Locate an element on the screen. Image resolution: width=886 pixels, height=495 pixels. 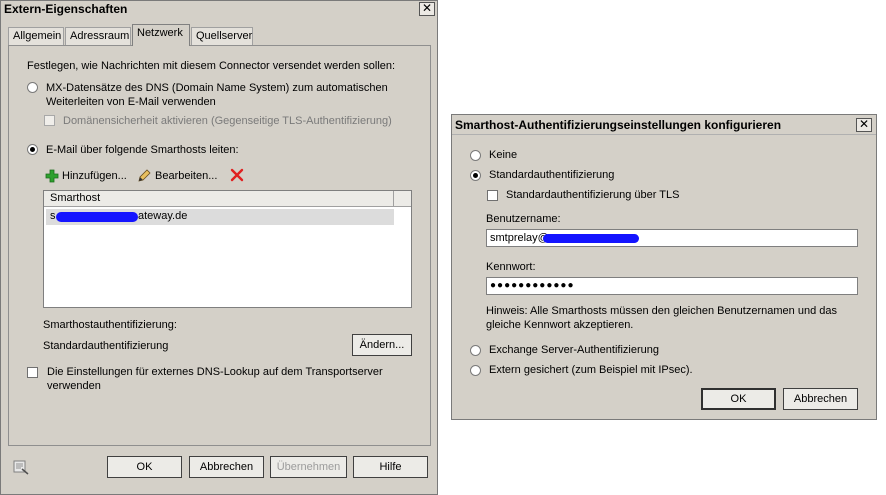
auth-dialog-close-icon: ✕ is located at coordinates (864, 125).